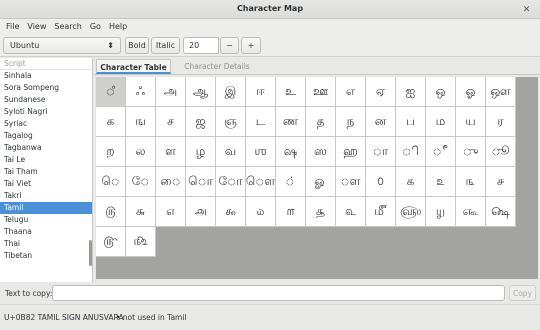 This screenshot has height=330, width=540. Describe the element at coordinates (67, 26) in the screenshot. I see `menu-search: Search` at that location.